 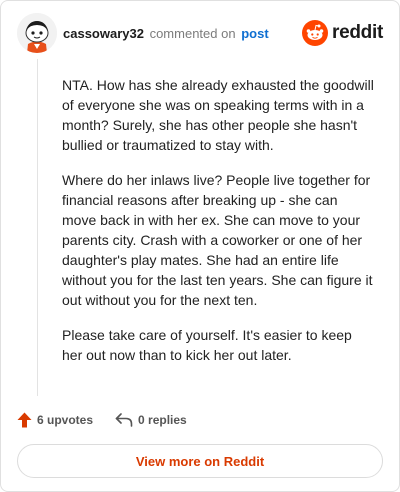 I want to click on comment-meta: cassowary32 commented on post, so click(x=166, y=34).